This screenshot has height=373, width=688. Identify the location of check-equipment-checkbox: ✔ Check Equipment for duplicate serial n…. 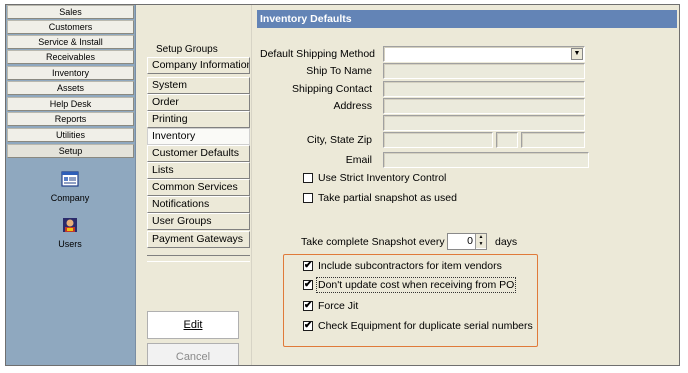
(418, 326).